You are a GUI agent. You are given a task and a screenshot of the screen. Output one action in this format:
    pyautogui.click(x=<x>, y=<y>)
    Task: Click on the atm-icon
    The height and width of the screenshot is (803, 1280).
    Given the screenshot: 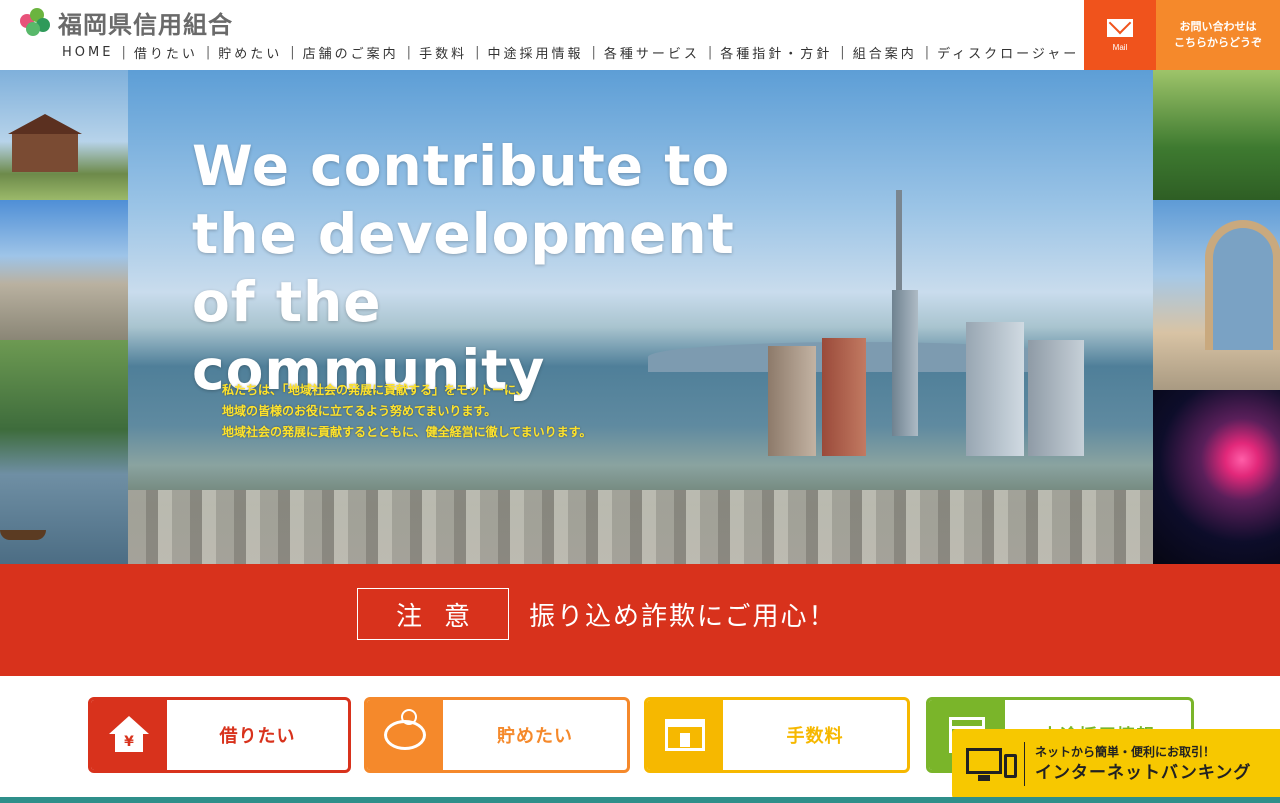 What is the action you would take?
    pyautogui.click(x=685, y=735)
    